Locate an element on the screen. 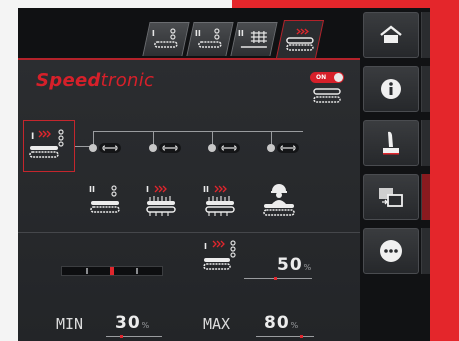  min-label: MIN is located at coordinates (70, 324).